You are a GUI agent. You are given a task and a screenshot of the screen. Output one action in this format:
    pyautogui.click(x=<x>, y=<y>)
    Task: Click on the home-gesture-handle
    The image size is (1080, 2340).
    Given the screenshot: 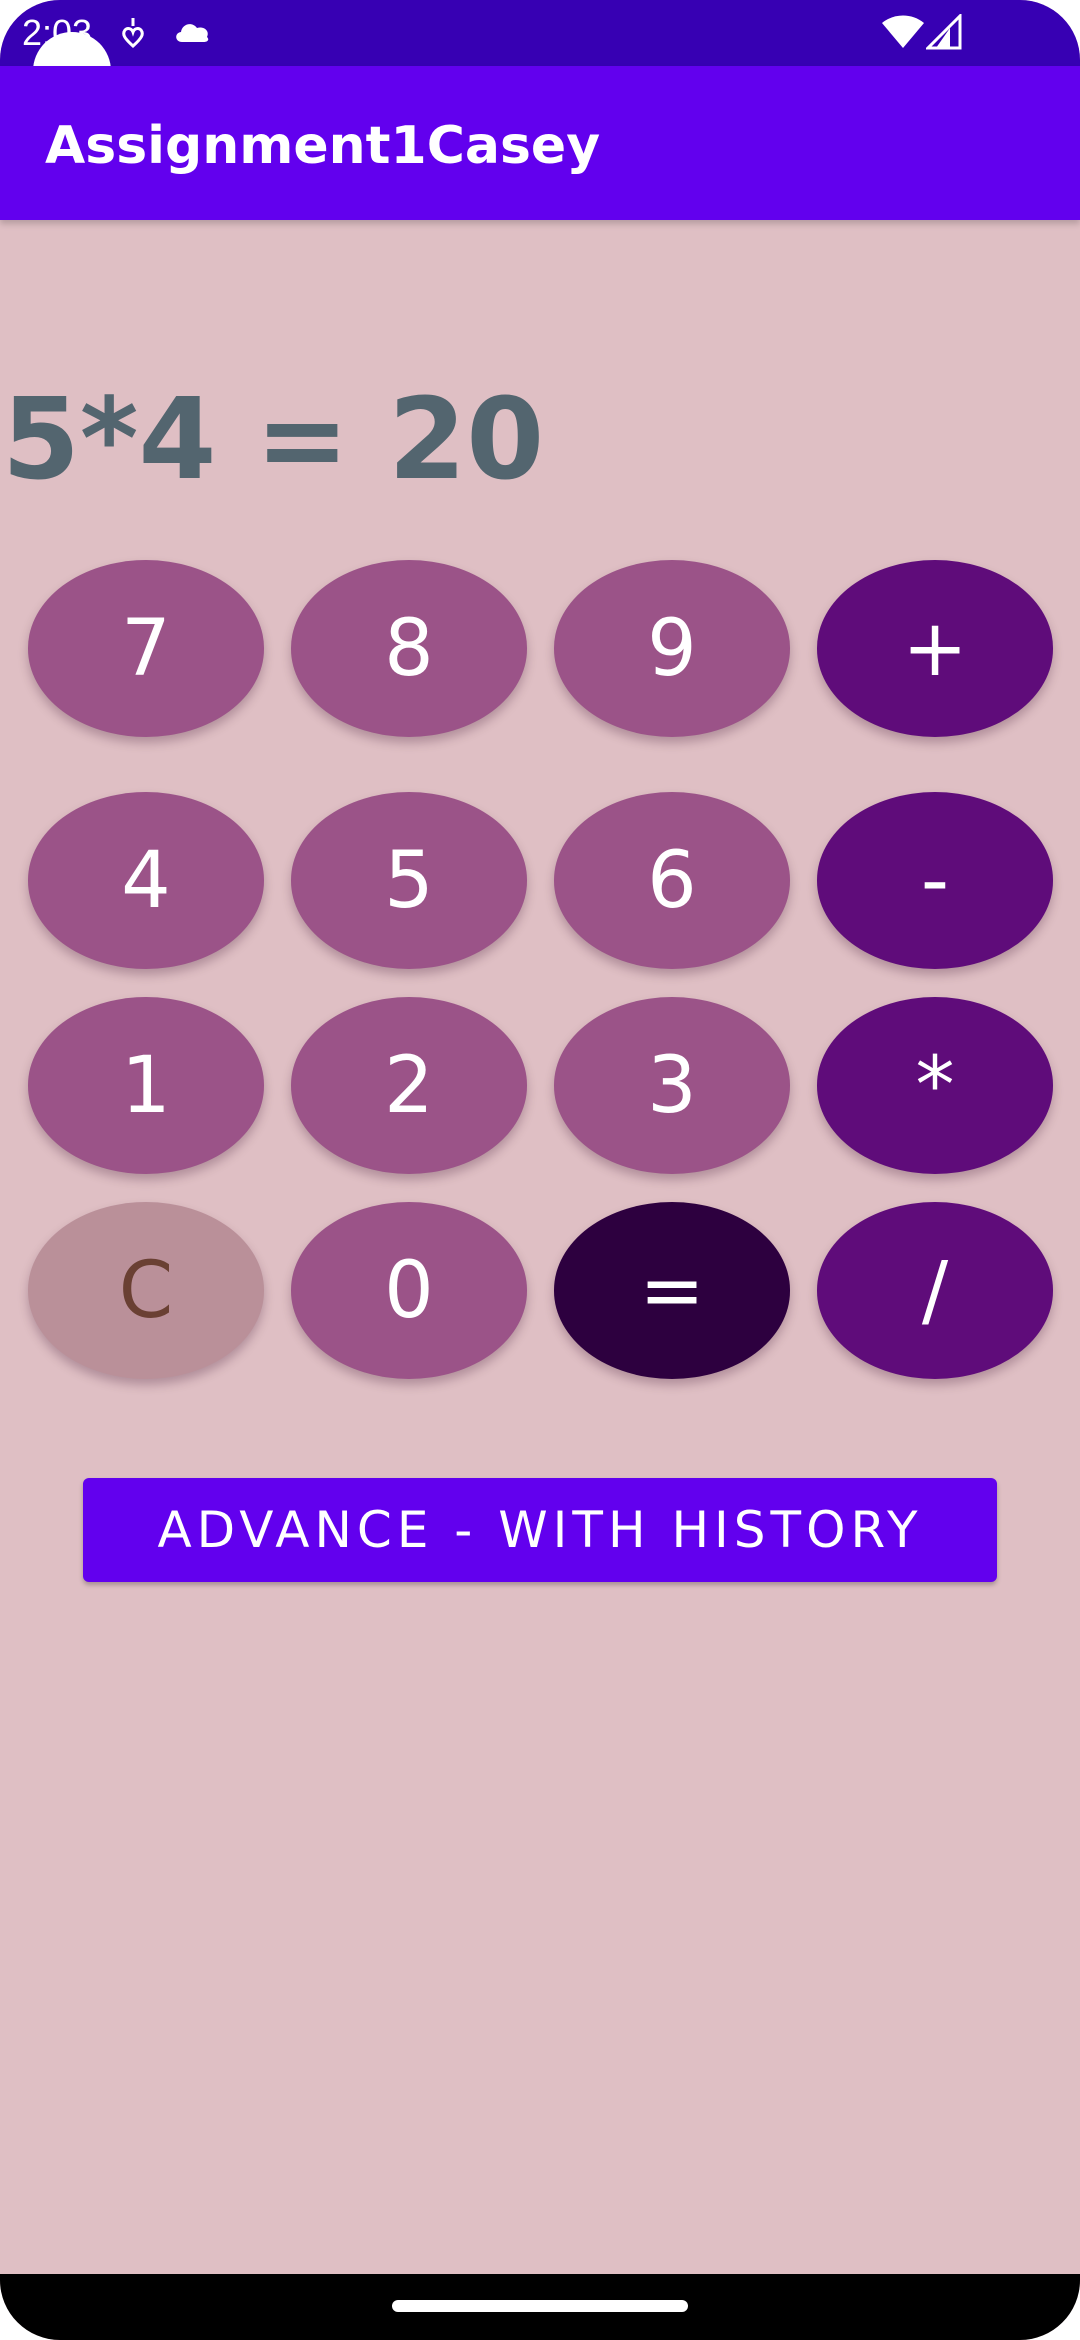 What is the action you would take?
    pyautogui.click(x=540, y=2306)
    